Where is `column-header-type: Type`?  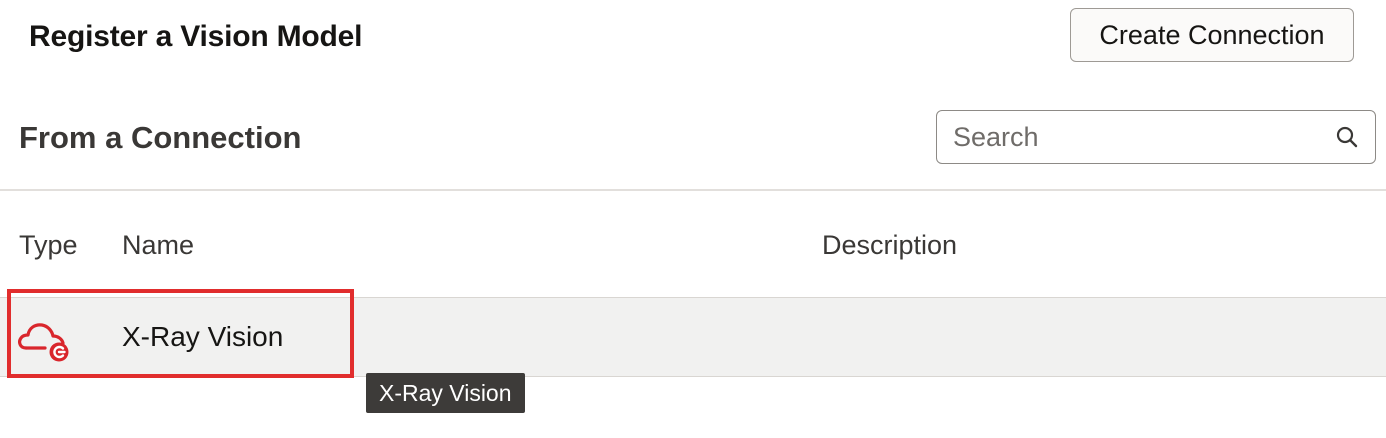
column-header-type: Type is located at coordinates (48, 245).